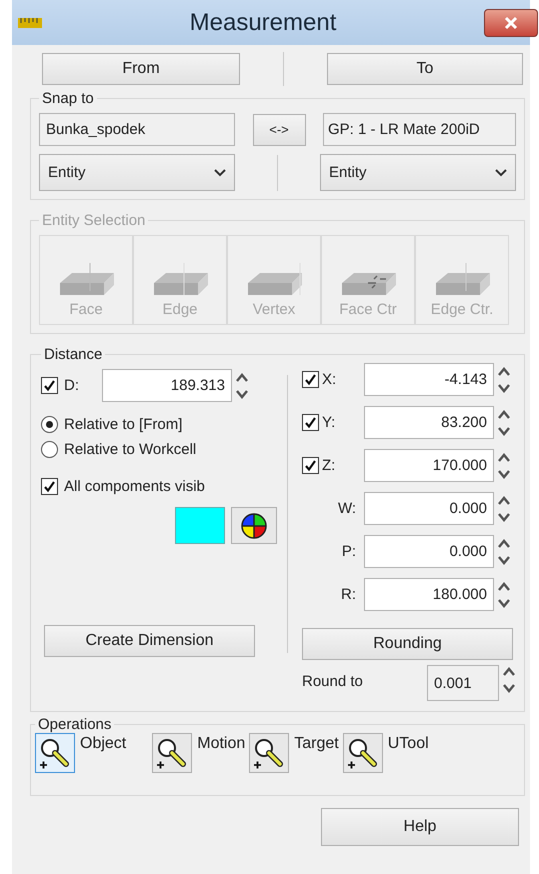 The width and height of the screenshot is (539, 874). What do you see at coordinates (72, 385) in the screenshot?
I see `field-label: D:` at bounding box center [72, 385].